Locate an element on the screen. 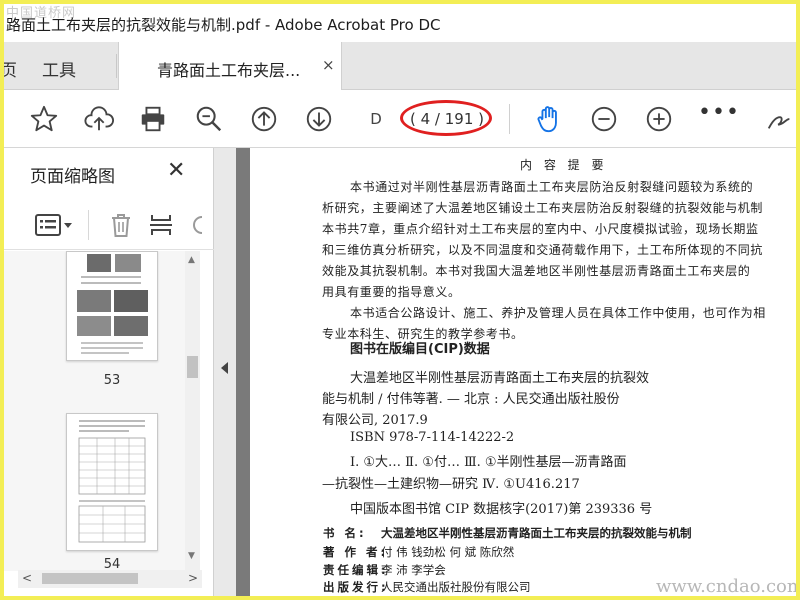 The image size is (800, 600). cip-title: 图书在版编目(CIP)数据 is located at coordinates (420, 349).